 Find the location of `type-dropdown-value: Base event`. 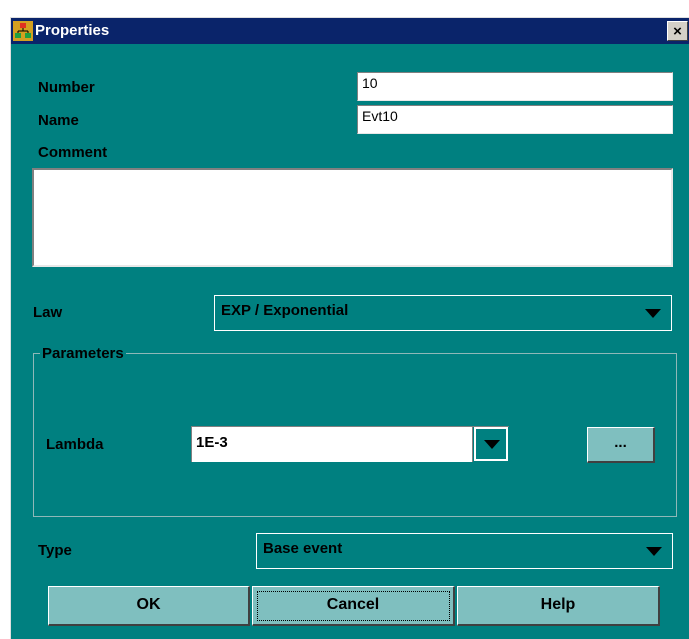

type-dropdown-value: Base event is located at coordinates (303, 548).